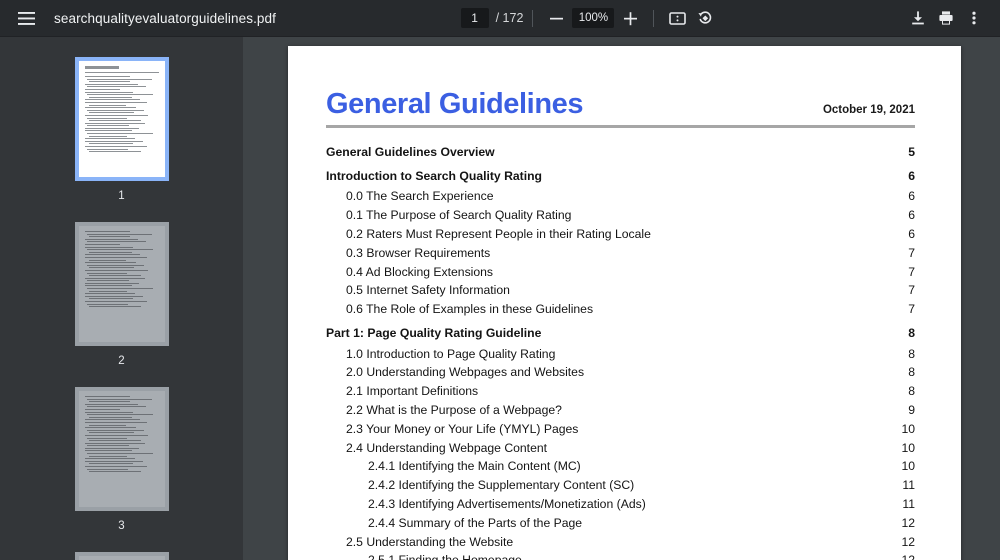 Image resolution: width=1000 pixels, height=560 pixels. What do you see at coordinates (474, 18) in the screenshot?
I see `page-number-input` at bounding box center [474, 18].